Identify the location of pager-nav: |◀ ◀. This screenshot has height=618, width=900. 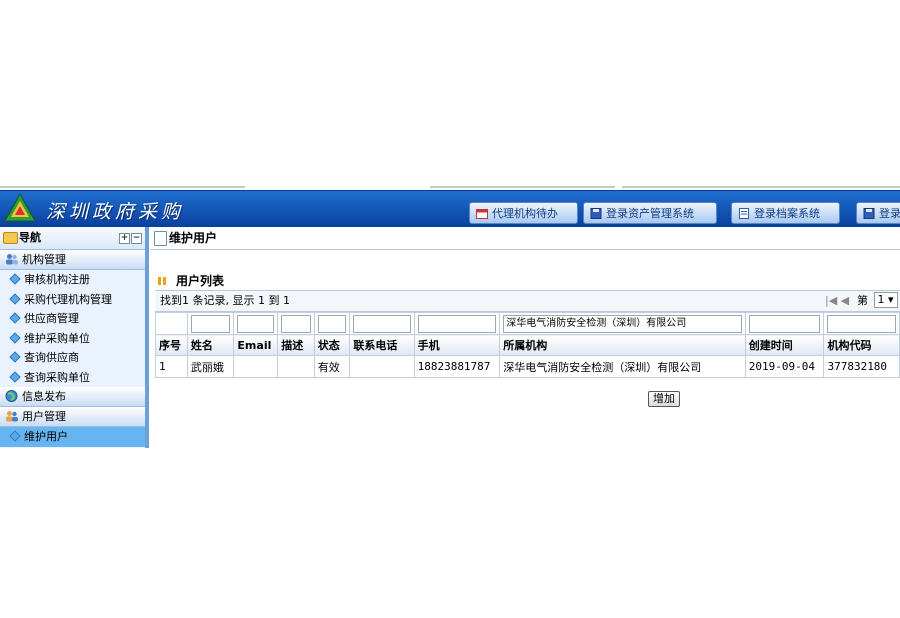
(837, 301).